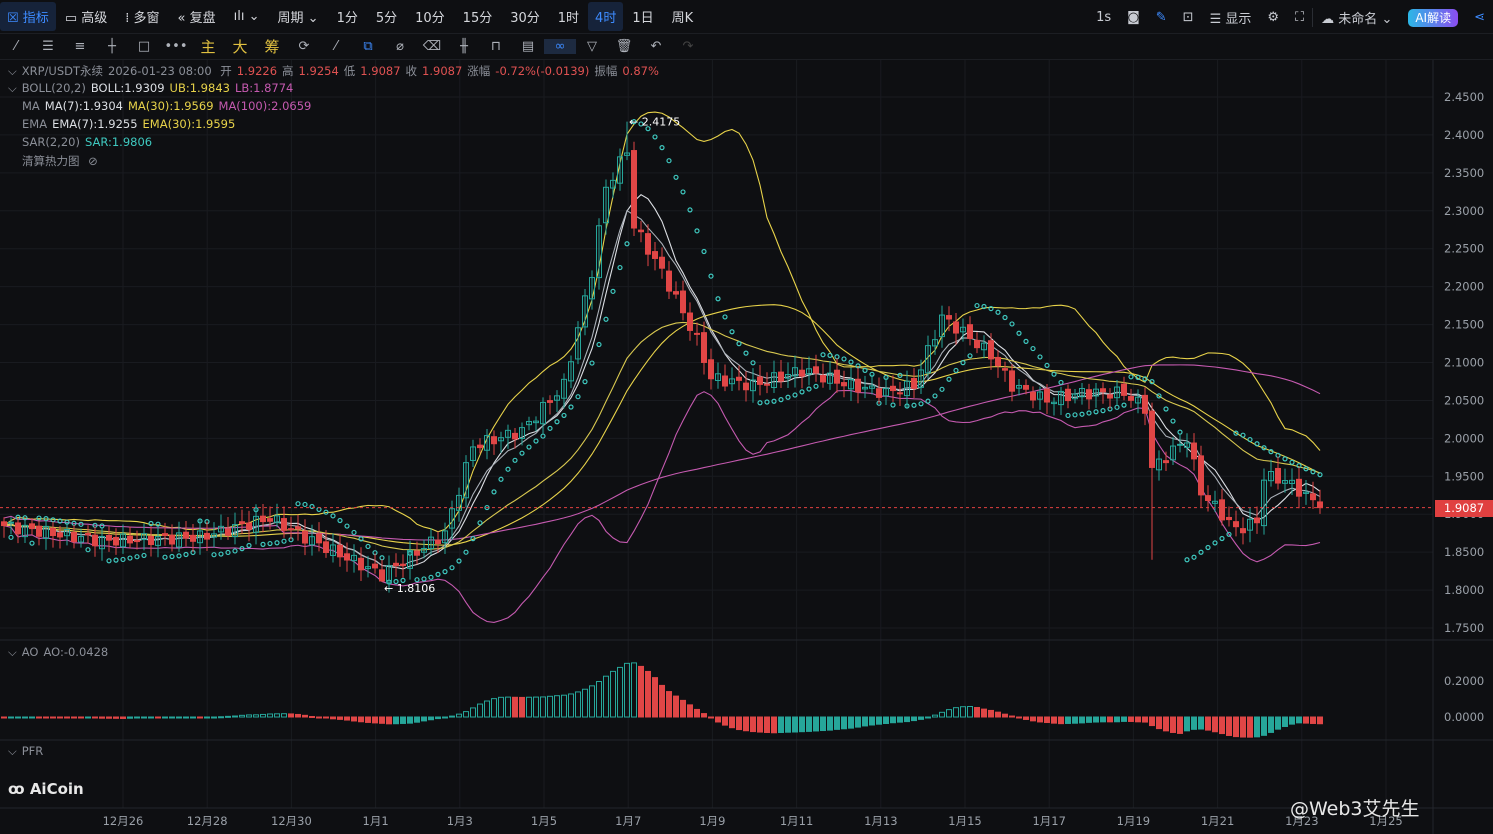 This screenshot has height=834, width=1493. What do you see at coordinates (1464, 508) in the screenshot?
I see `last-price-tag: 1.9087` at bounding box center [1464, 508].